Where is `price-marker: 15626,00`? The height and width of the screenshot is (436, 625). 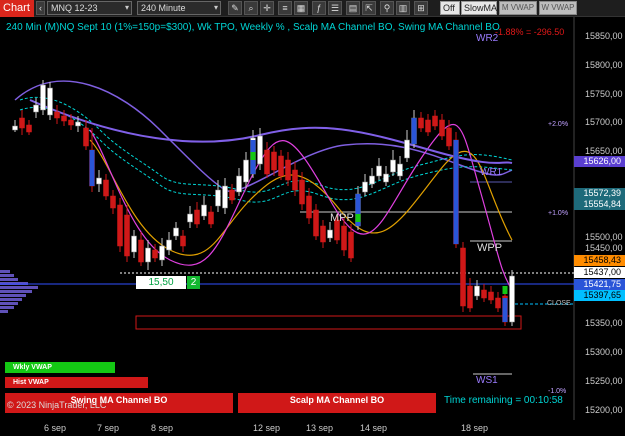 price-marker: 15626,00 is located at coordinates (599, 161).